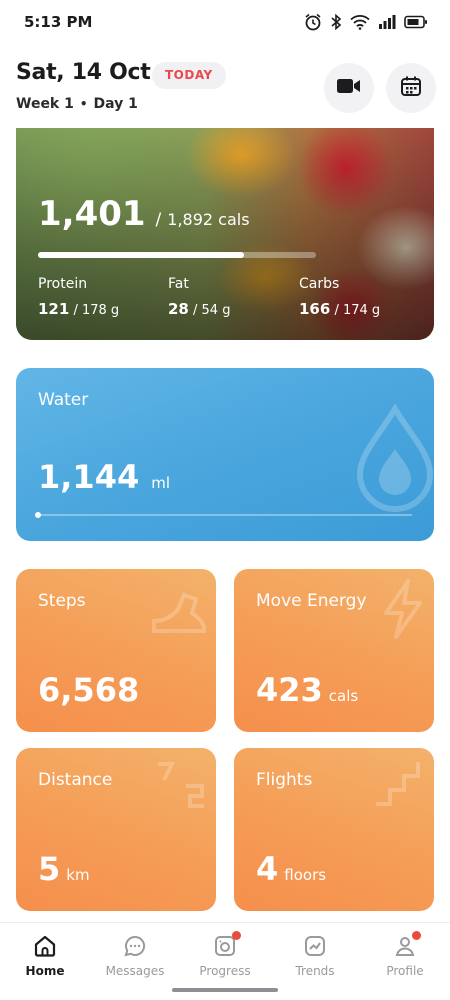 This screenshot has height=1000, width=450. I want to click on status-bar: 5:13 PM, so click(225, 22).